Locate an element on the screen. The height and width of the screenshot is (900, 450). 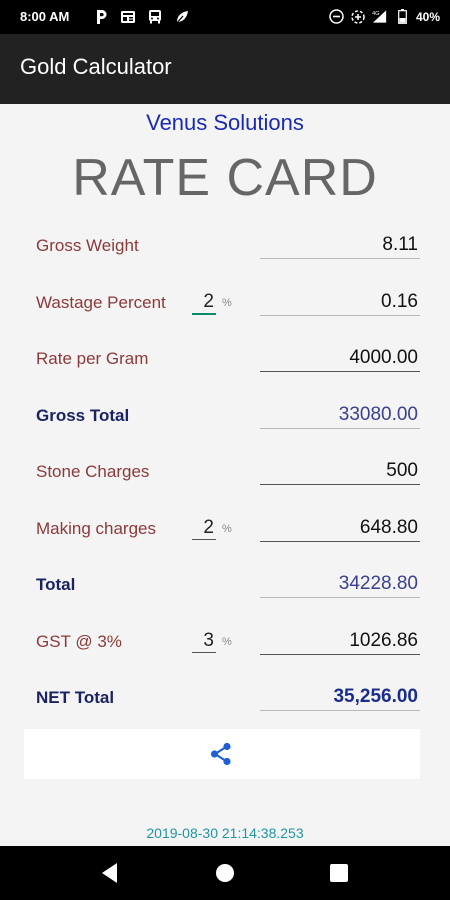
rate-value: 4000.00 is located at coordinates (383, 357).